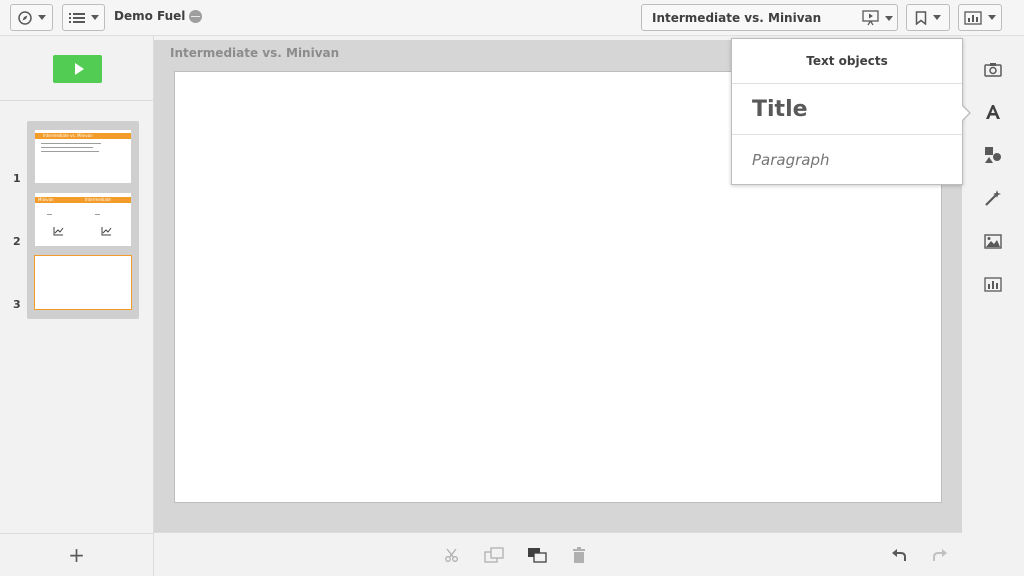 The image size is (1024, 576). Describe the element at coordinates (965, 113) in the screenshot. I see `popover-arrow-fill` at that location.